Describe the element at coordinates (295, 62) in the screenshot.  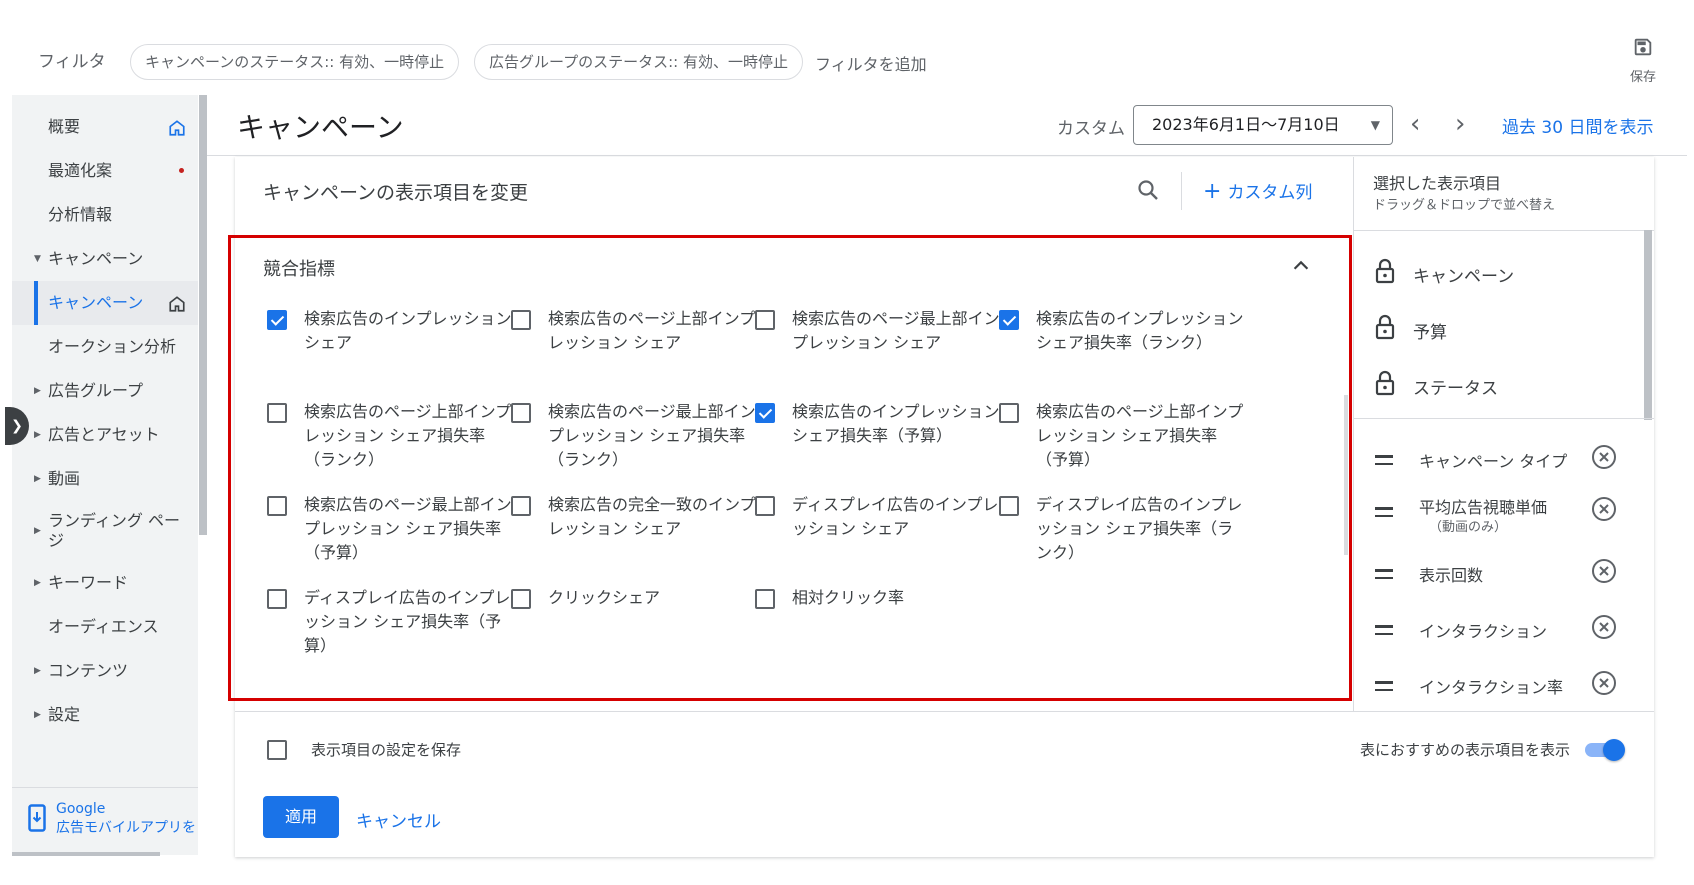
I see `filter-chip-campaign-status: キャンペーンのステータス:: 有効、一時停止` at that location.